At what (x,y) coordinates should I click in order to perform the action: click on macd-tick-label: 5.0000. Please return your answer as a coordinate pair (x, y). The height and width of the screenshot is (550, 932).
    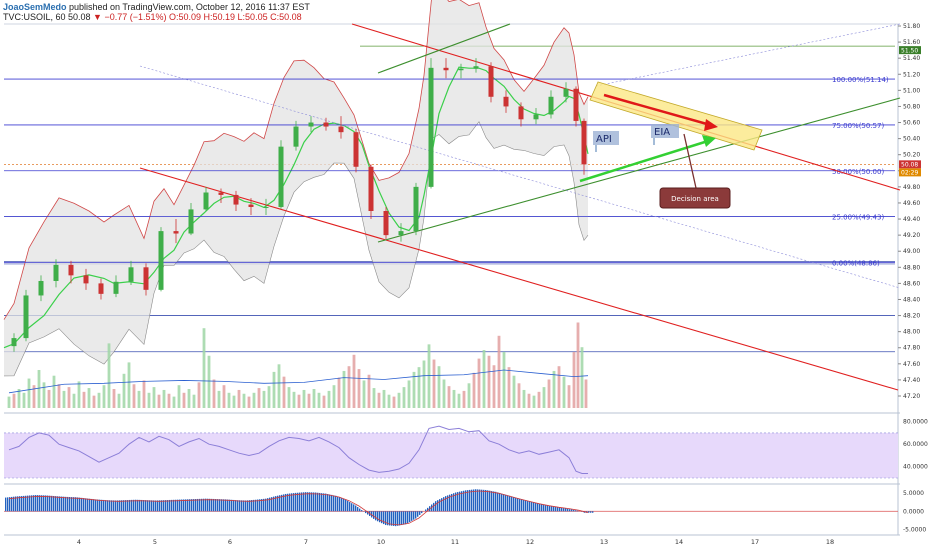
    Looking at the image, I should click on (913, 493).